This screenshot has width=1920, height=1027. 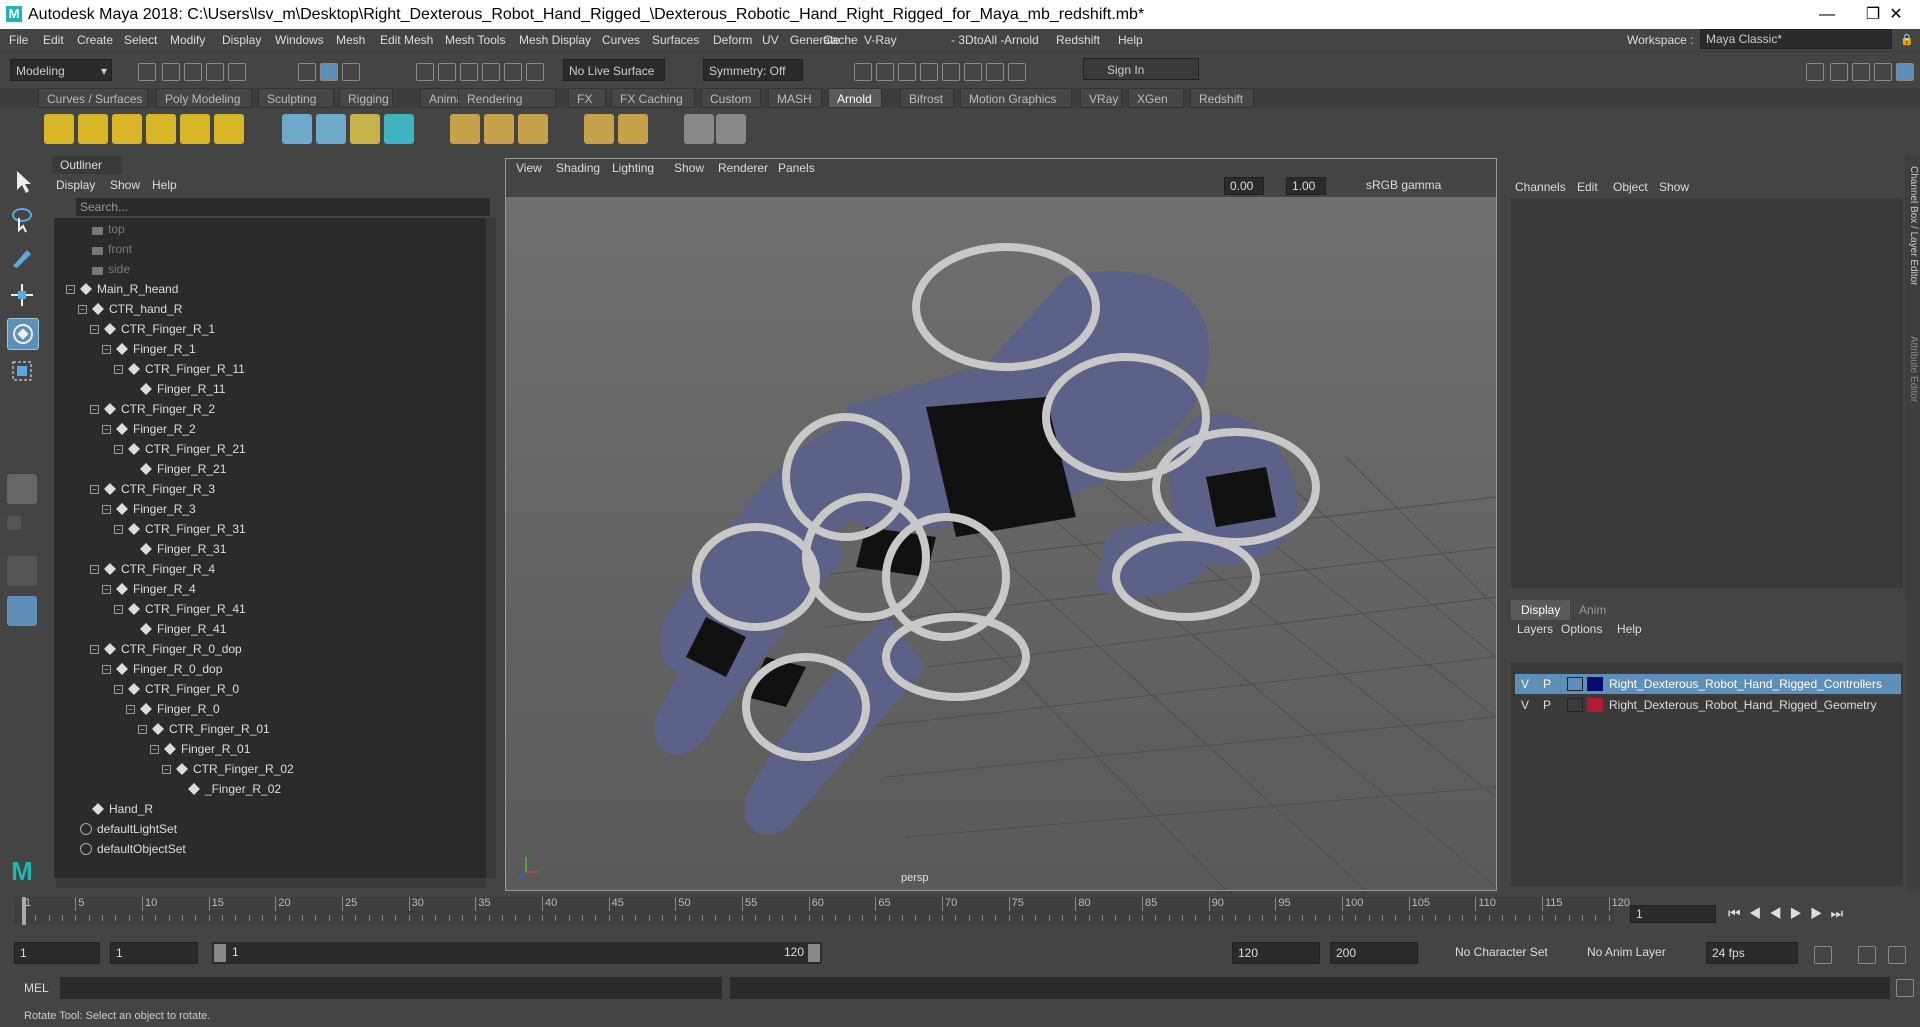 What do you see at coordinates (1796, 39) in the screenshot?
I see `workspace-select: Maya Classic*` at bounding box center [1796, 39].